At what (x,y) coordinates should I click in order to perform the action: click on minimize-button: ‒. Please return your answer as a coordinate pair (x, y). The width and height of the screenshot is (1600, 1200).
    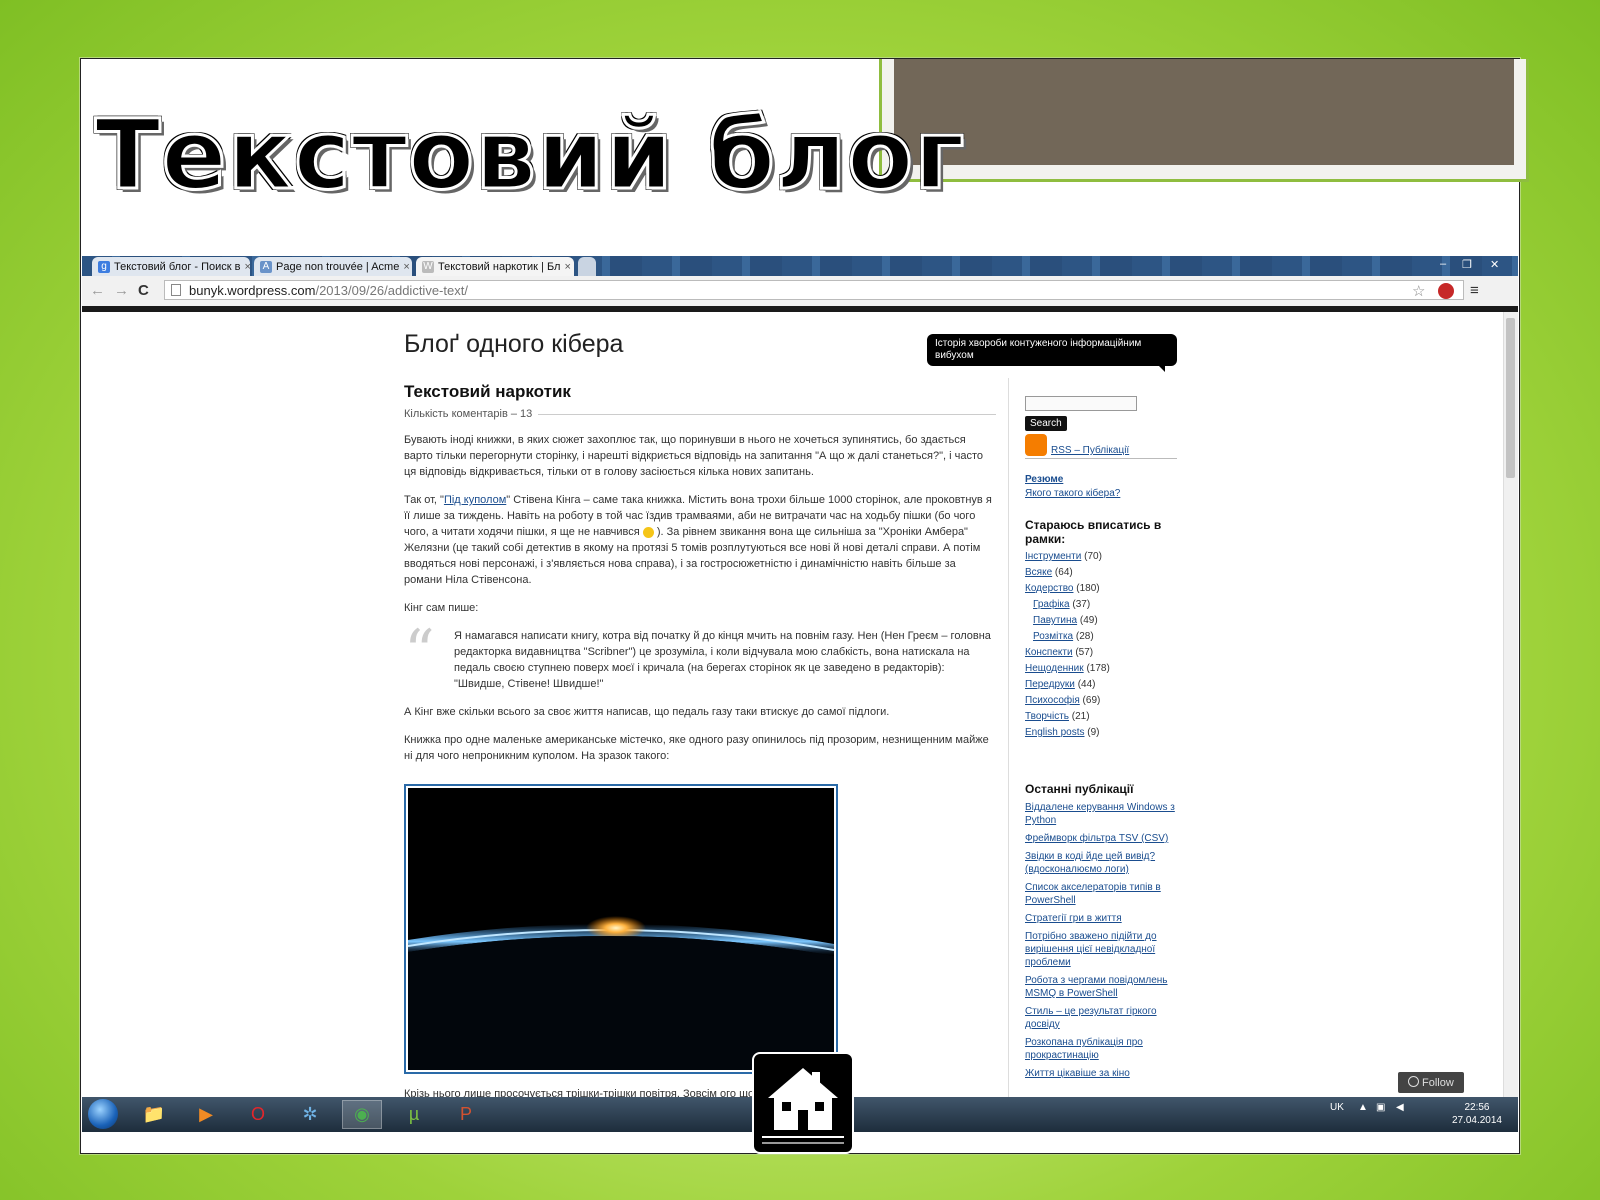
    Looking at the image, I should click on (1443, 264).